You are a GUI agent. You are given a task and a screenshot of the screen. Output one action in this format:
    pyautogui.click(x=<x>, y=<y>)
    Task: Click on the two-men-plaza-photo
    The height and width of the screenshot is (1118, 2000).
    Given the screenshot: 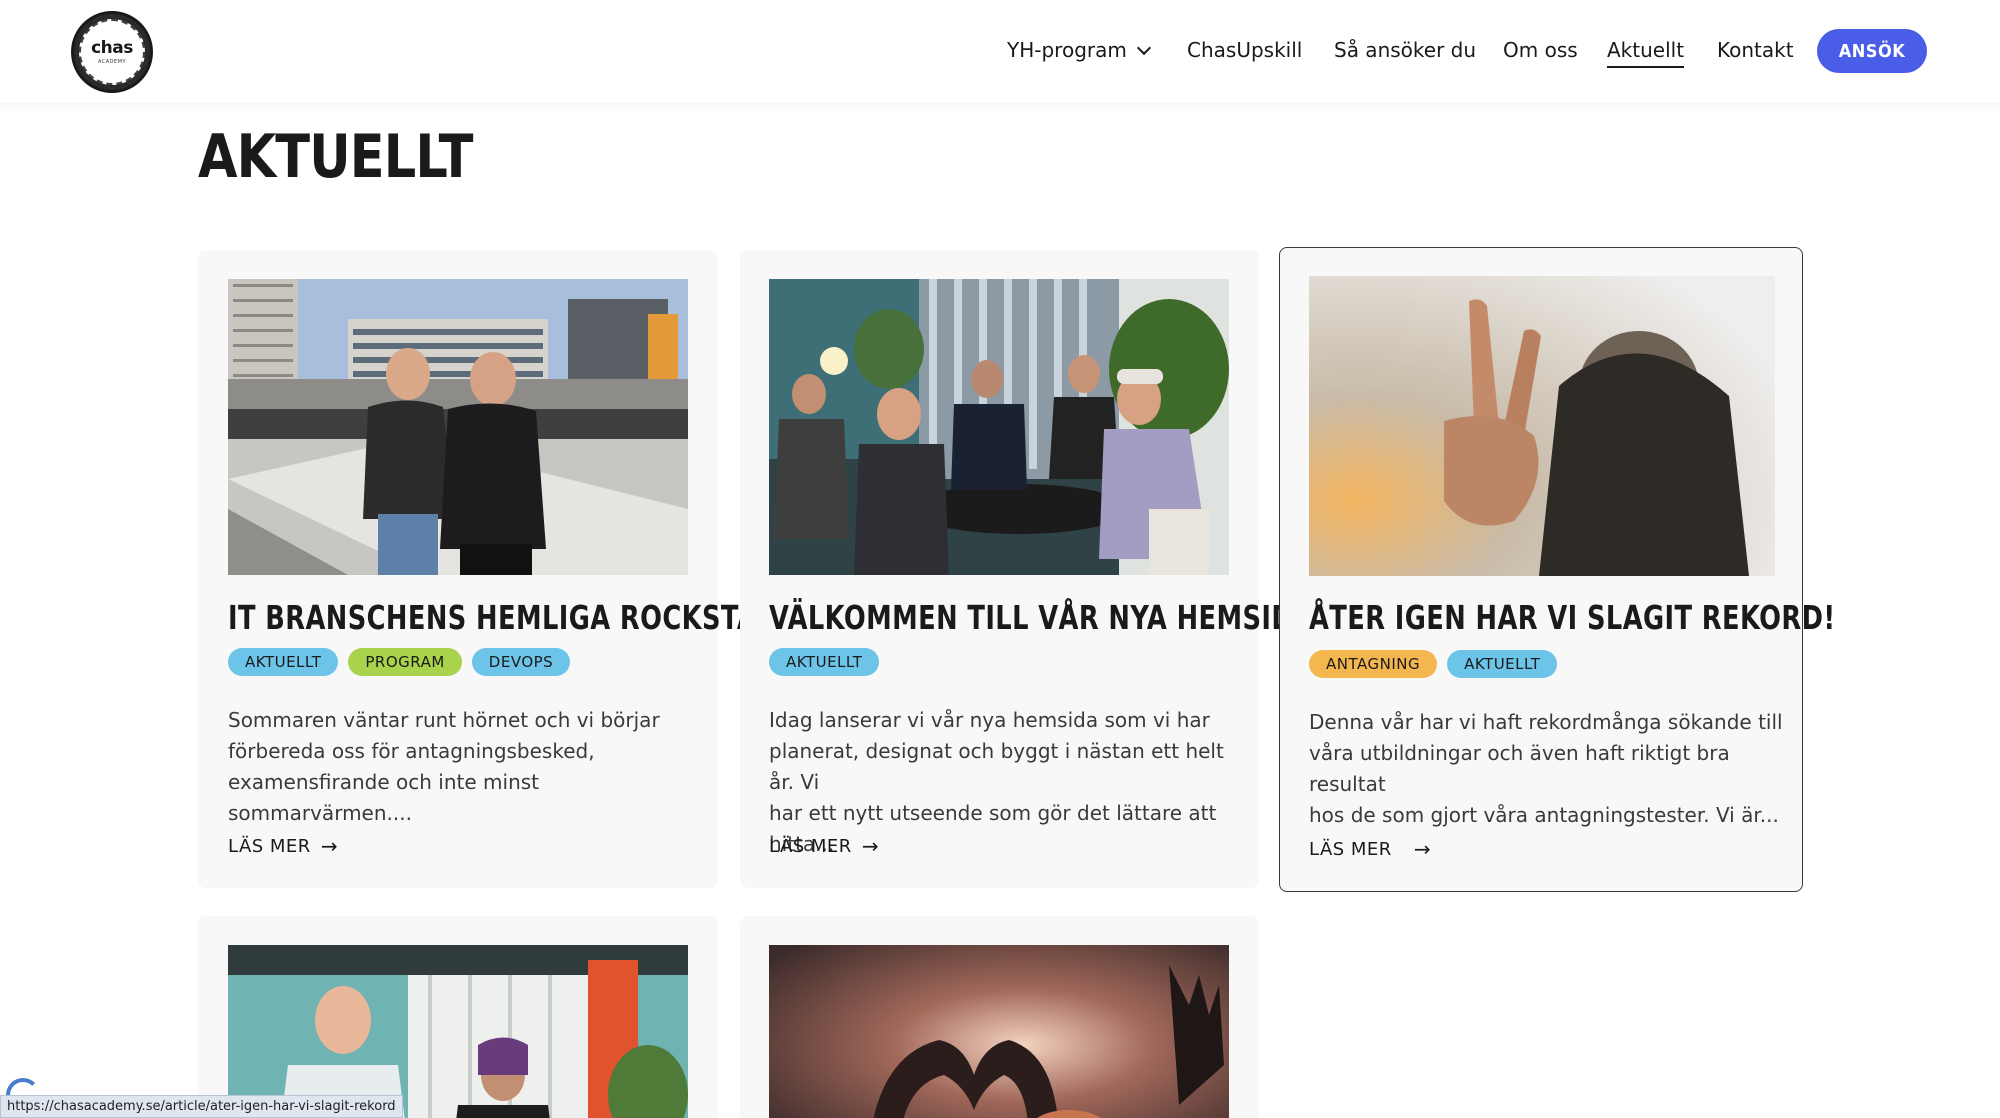 What is the action you would take?
    pyautogui.click(x=458, y=427)
    